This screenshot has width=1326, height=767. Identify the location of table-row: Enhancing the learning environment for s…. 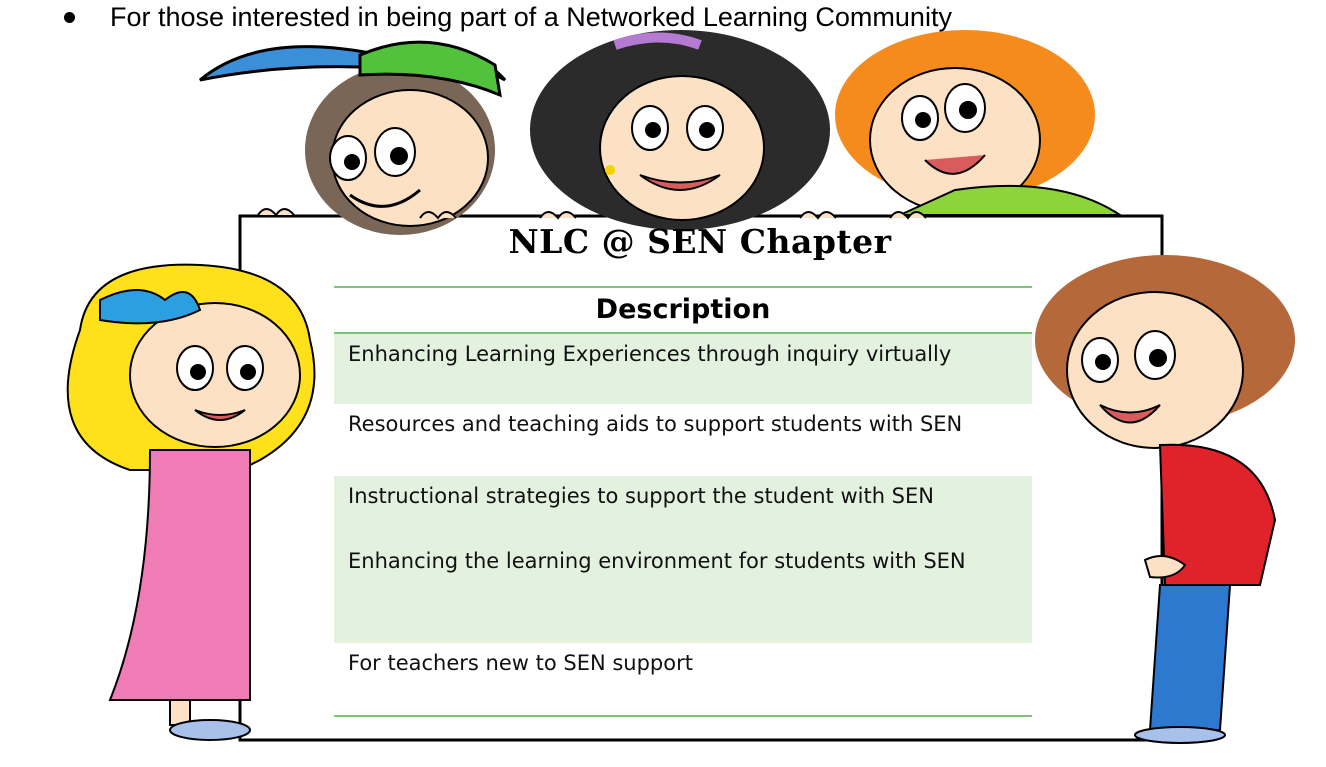
(683, 592).